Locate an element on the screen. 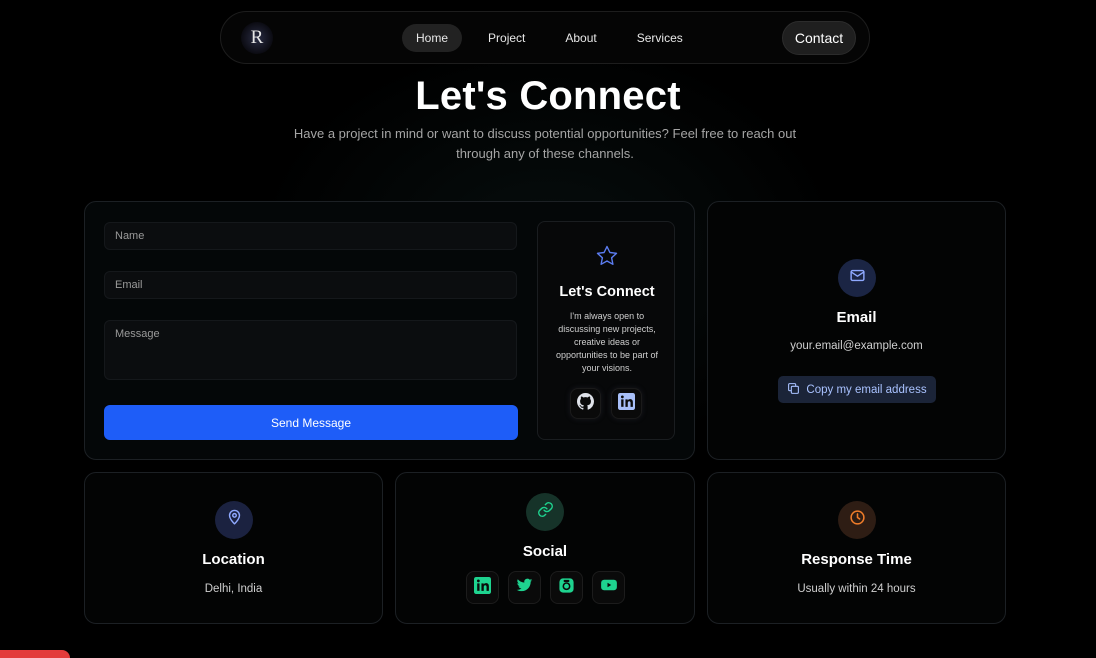 This screenshot has width=1096, height=658. location-title: Location is located at coordinates (233, 559).